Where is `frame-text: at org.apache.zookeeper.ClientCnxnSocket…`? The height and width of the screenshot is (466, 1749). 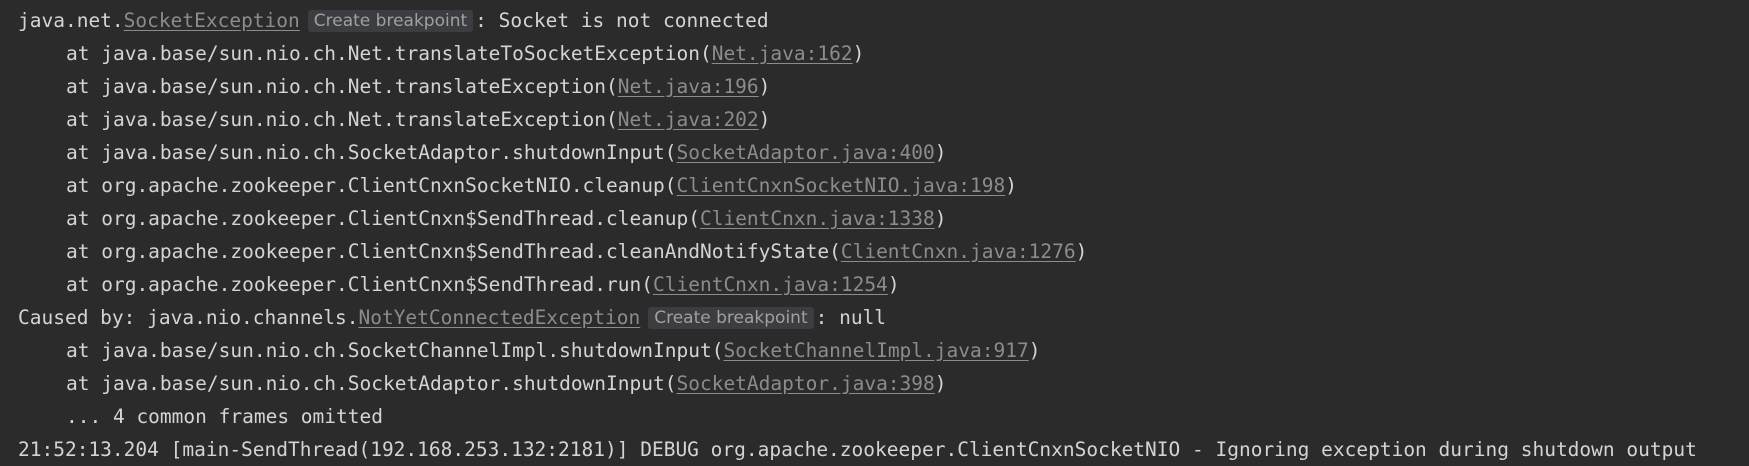 frame-text: at org.apache.zookeeper.ClientCnxnSocket… is located at coordinates (371, 185).